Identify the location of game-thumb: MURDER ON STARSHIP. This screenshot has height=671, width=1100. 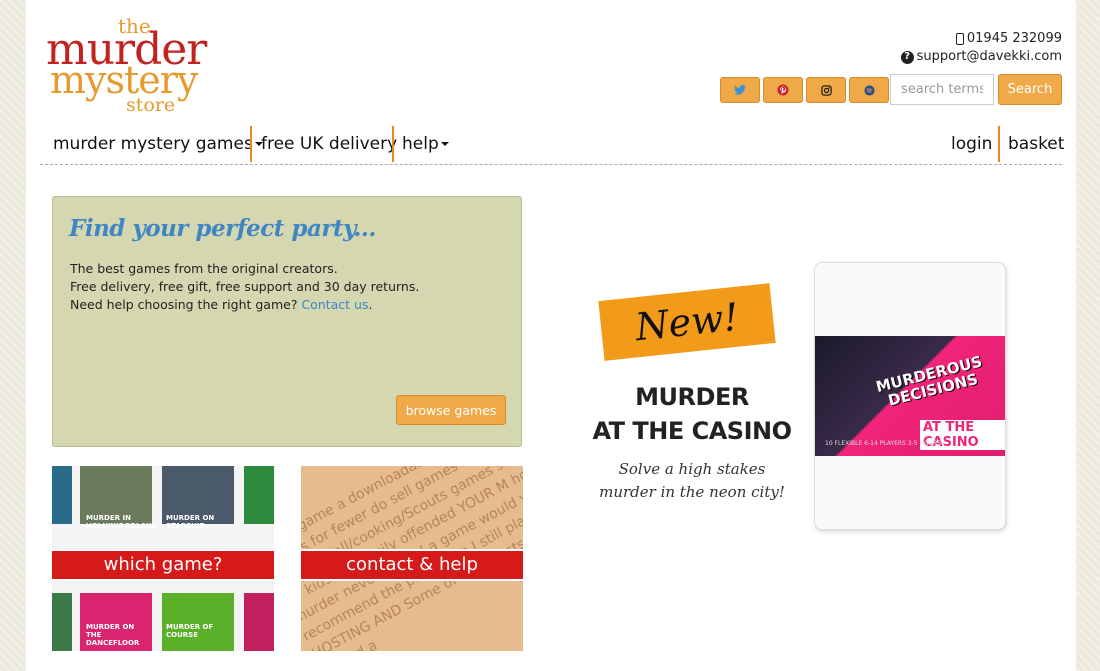
(198, 498).